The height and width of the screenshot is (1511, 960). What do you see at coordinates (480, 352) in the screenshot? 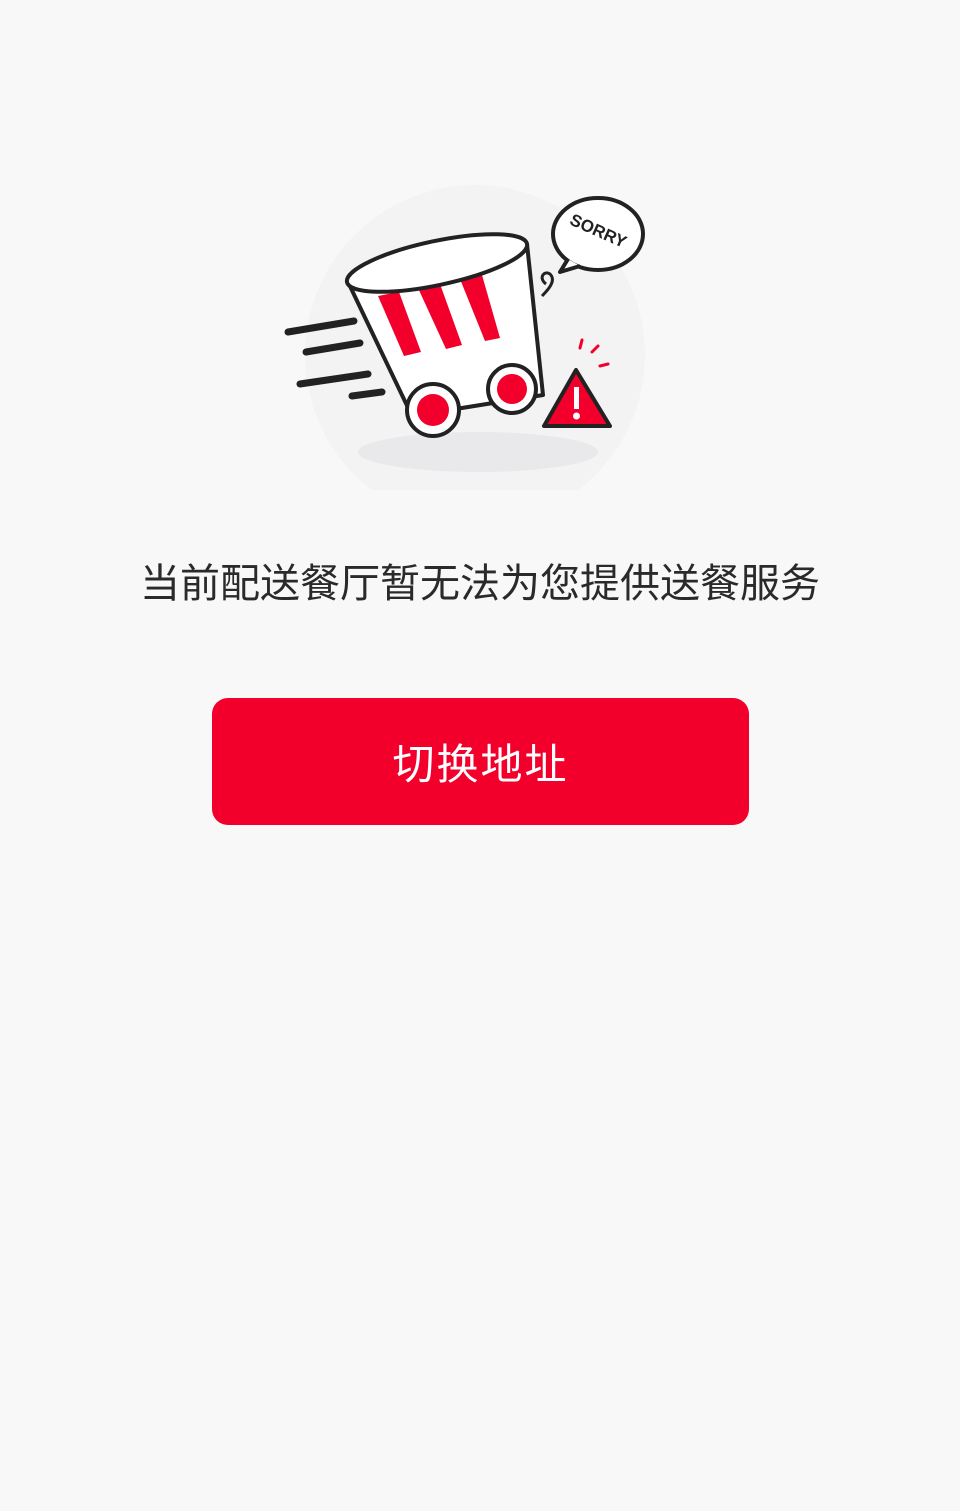
I see `sorry-bucket-cart-icon: SORRY` at bounding box center [480, 352].